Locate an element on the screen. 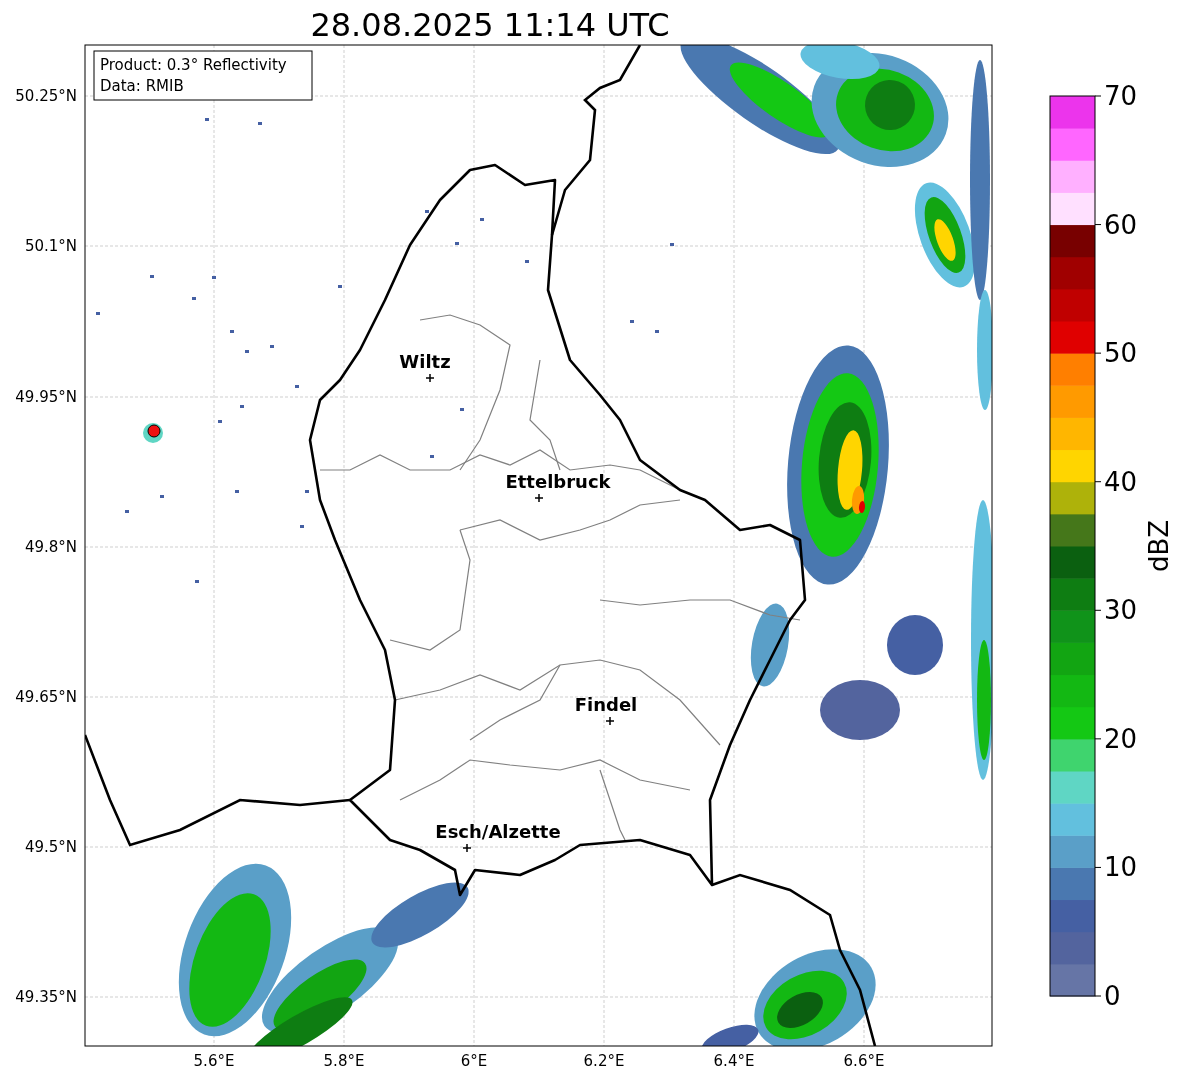 This screenshot has width=1184, height=1081. colorbar-tick-label: 40 is located at coordinates (1121, 481).